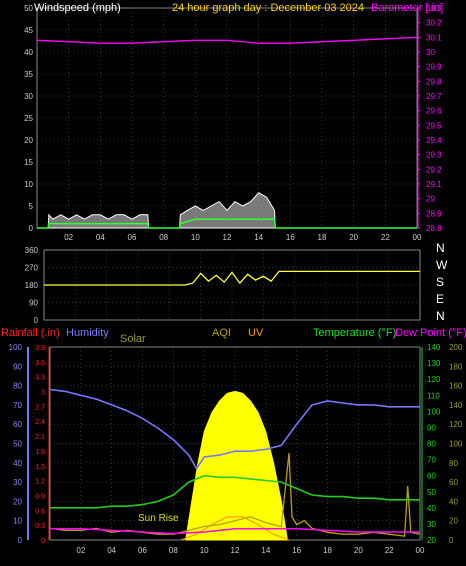 Image resolution: width=466 pixels, height=566 pixels. I want to click on rainfall-tick-label: 2.7, so click(40, 407).